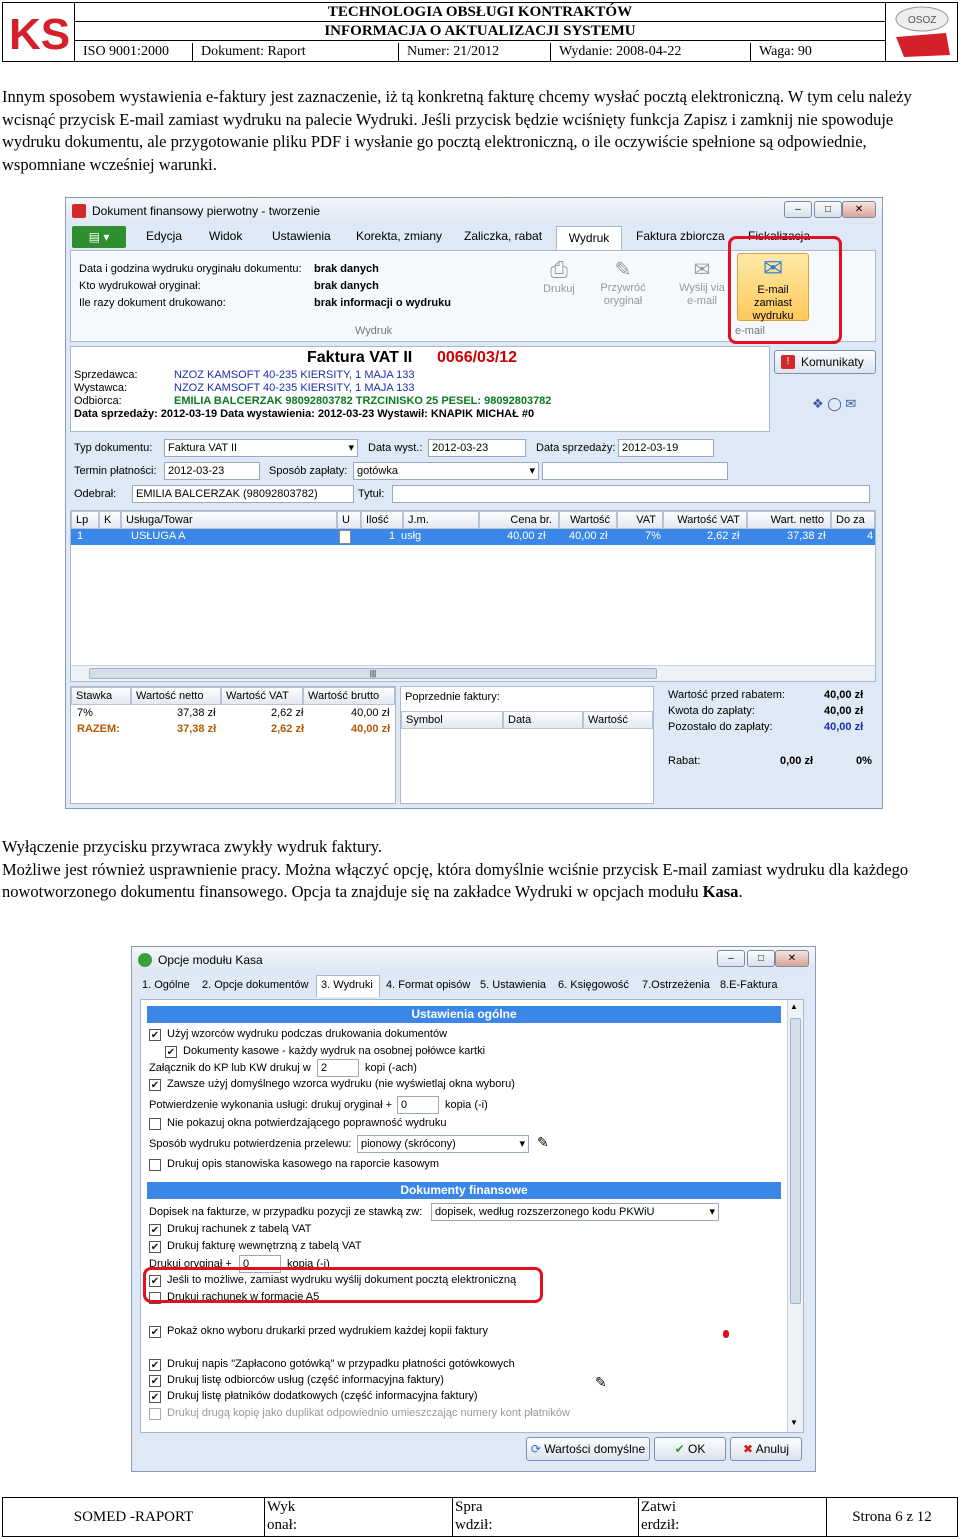 The image size is (960, 1539). What do you see at coordinates (588, 520) in the screenshot?
I see `col-wartosc: Wartość` at bounding box center [588, 520].